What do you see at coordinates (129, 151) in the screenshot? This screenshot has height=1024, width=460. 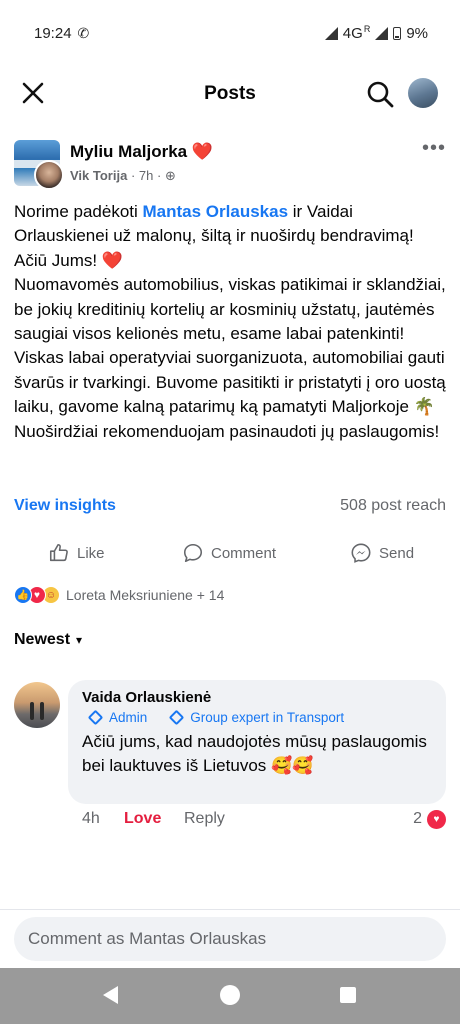 I see `group-name-text: Myliu Maljorka` at bounding box center [129, 151].